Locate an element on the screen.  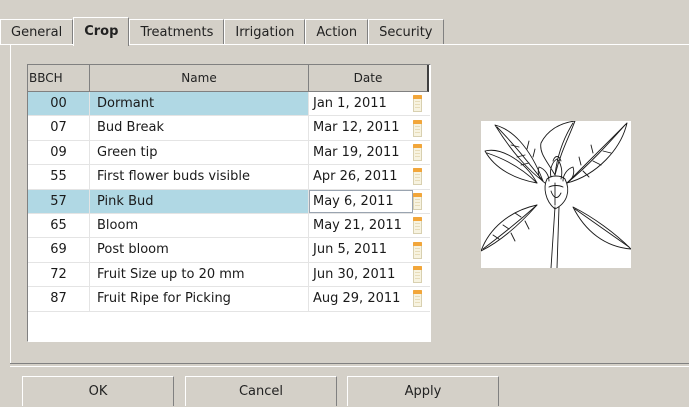
table-row: 87 Fruit Ripe for Picking Aug 29, 2011 is located at coordinates (229, 299).